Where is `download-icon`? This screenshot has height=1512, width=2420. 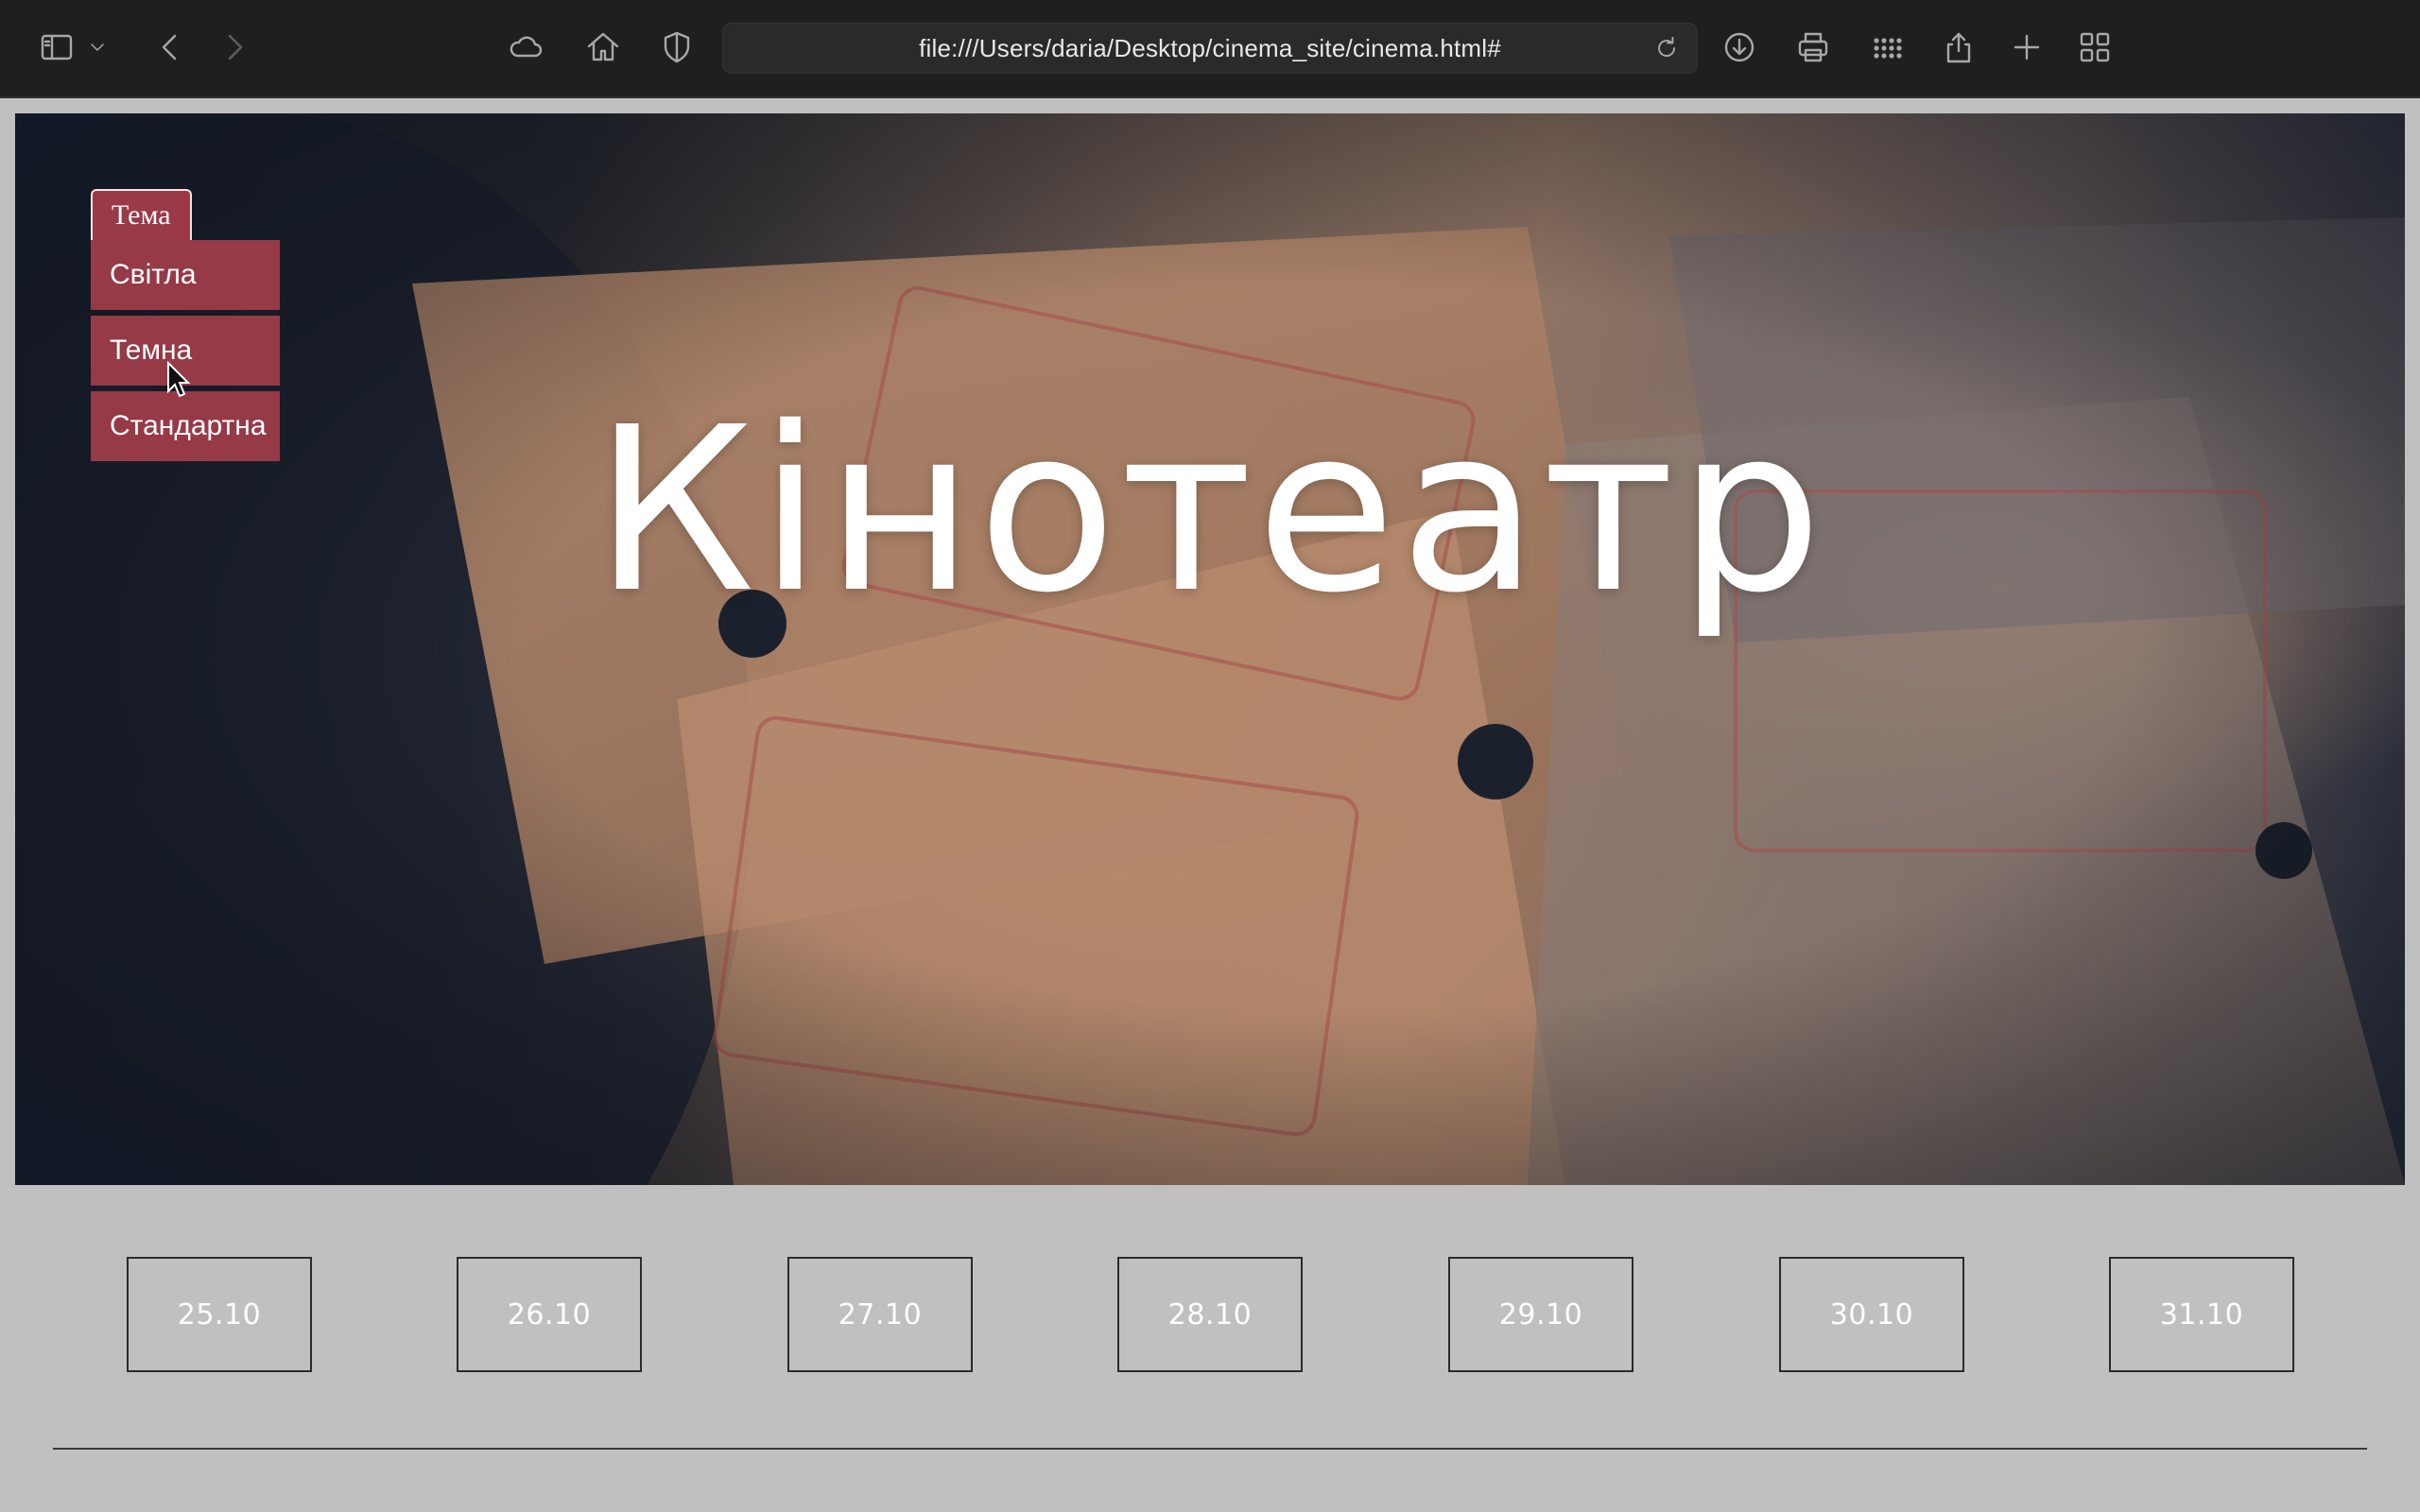
download-icon is located at coordinates (1739, 47).